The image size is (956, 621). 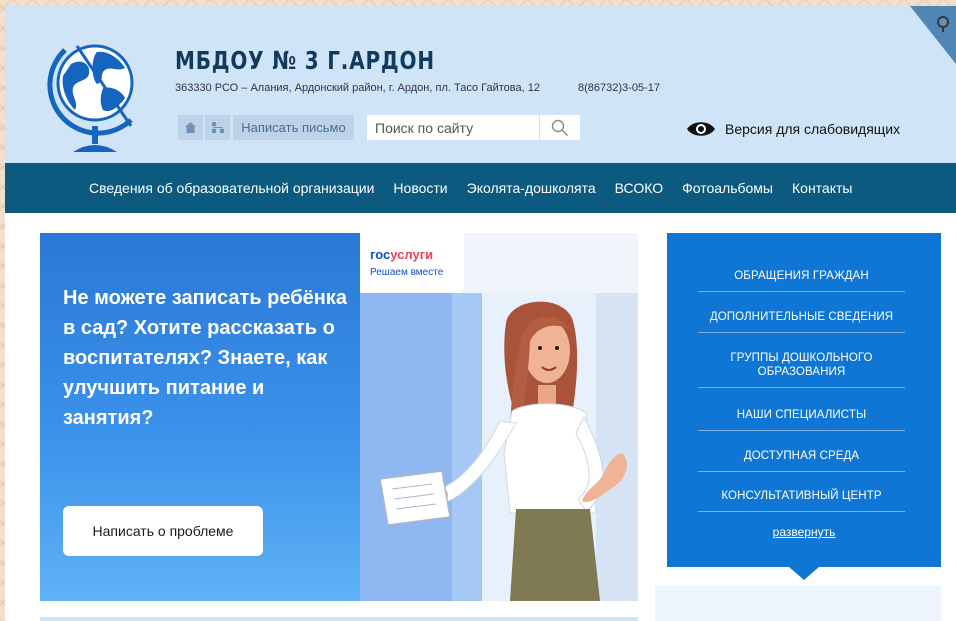 I want to click on sitemap-icon, so click(x=217, y=127).